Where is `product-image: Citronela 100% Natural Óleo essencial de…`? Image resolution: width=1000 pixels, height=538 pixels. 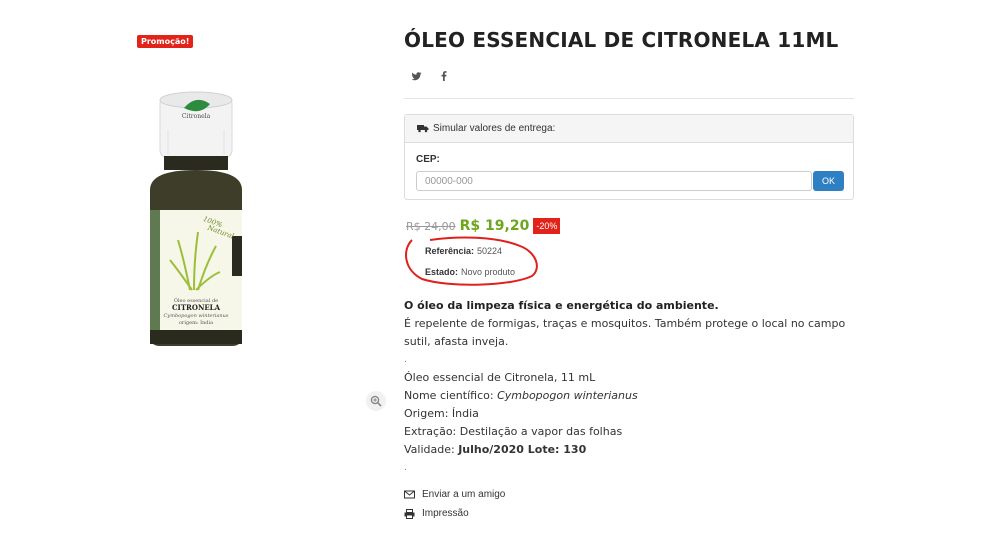 product-image: Citronela 100% Natural Óleo essencial de… is located at coordinates (197, 221).